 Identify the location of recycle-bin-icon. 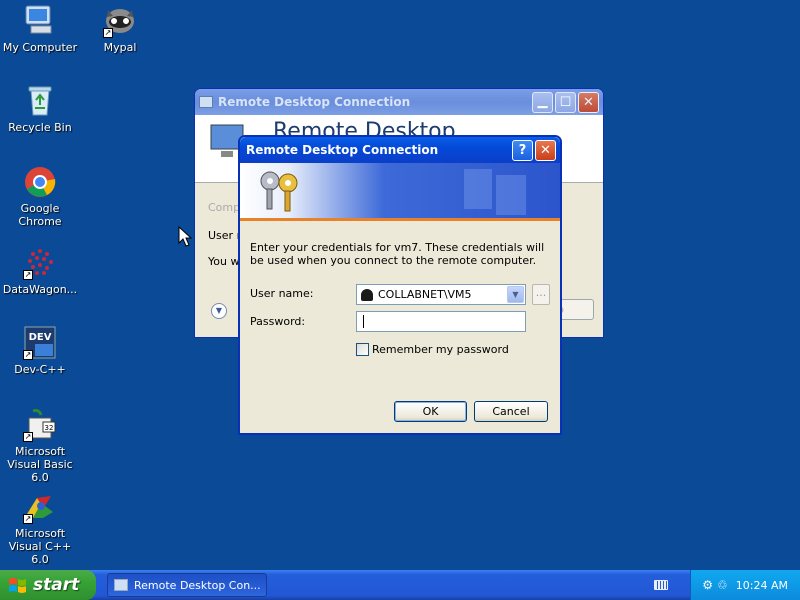
(40, 101).